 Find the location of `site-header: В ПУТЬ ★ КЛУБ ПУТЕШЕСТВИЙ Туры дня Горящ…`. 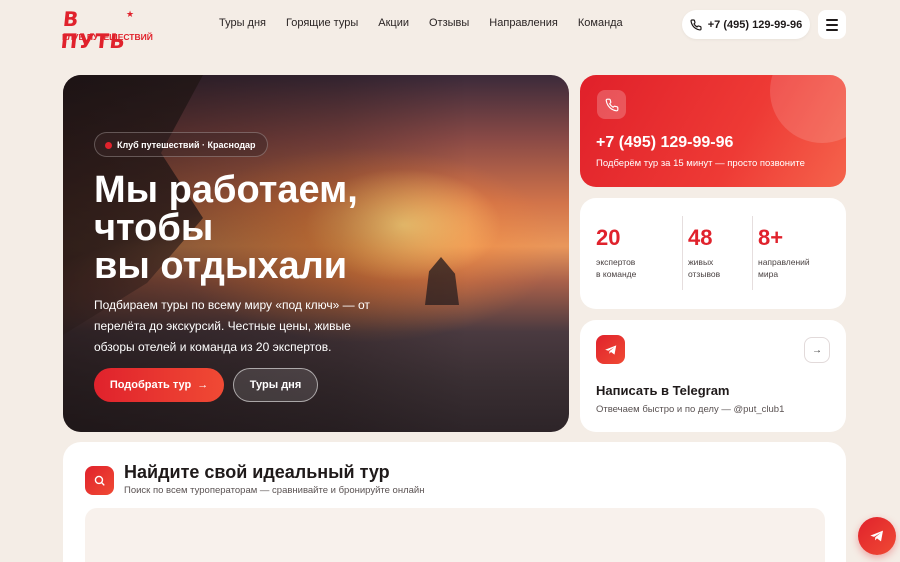

site-header: В ПУТЬ ★ КЛУБ ПУТЕШЕСТВИЙ Туры дня Горящ… is located at coordinates (450, 26).